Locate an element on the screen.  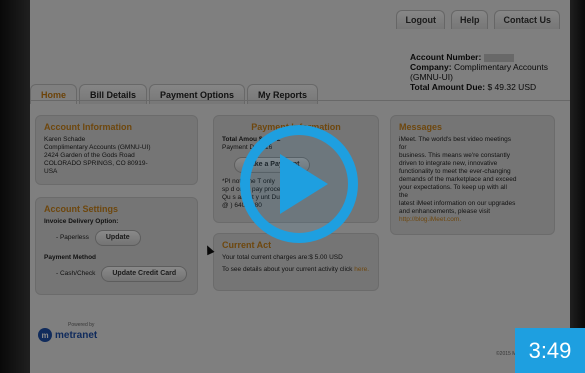
play-icon is located at coordinates (304, 184).